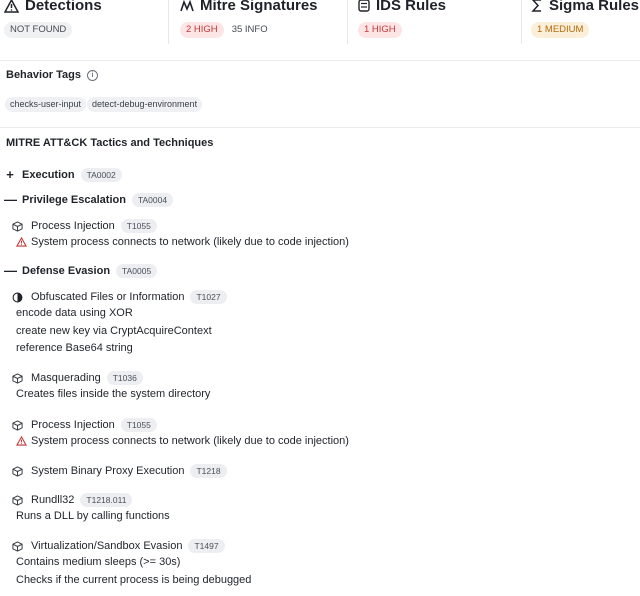 This screenshot has height=596, width=640. What do you see at coordinates (108, 297) in the screenshot?
I see `technique-name: Obfuscated Files or Information` at bounding box center [108, 297].